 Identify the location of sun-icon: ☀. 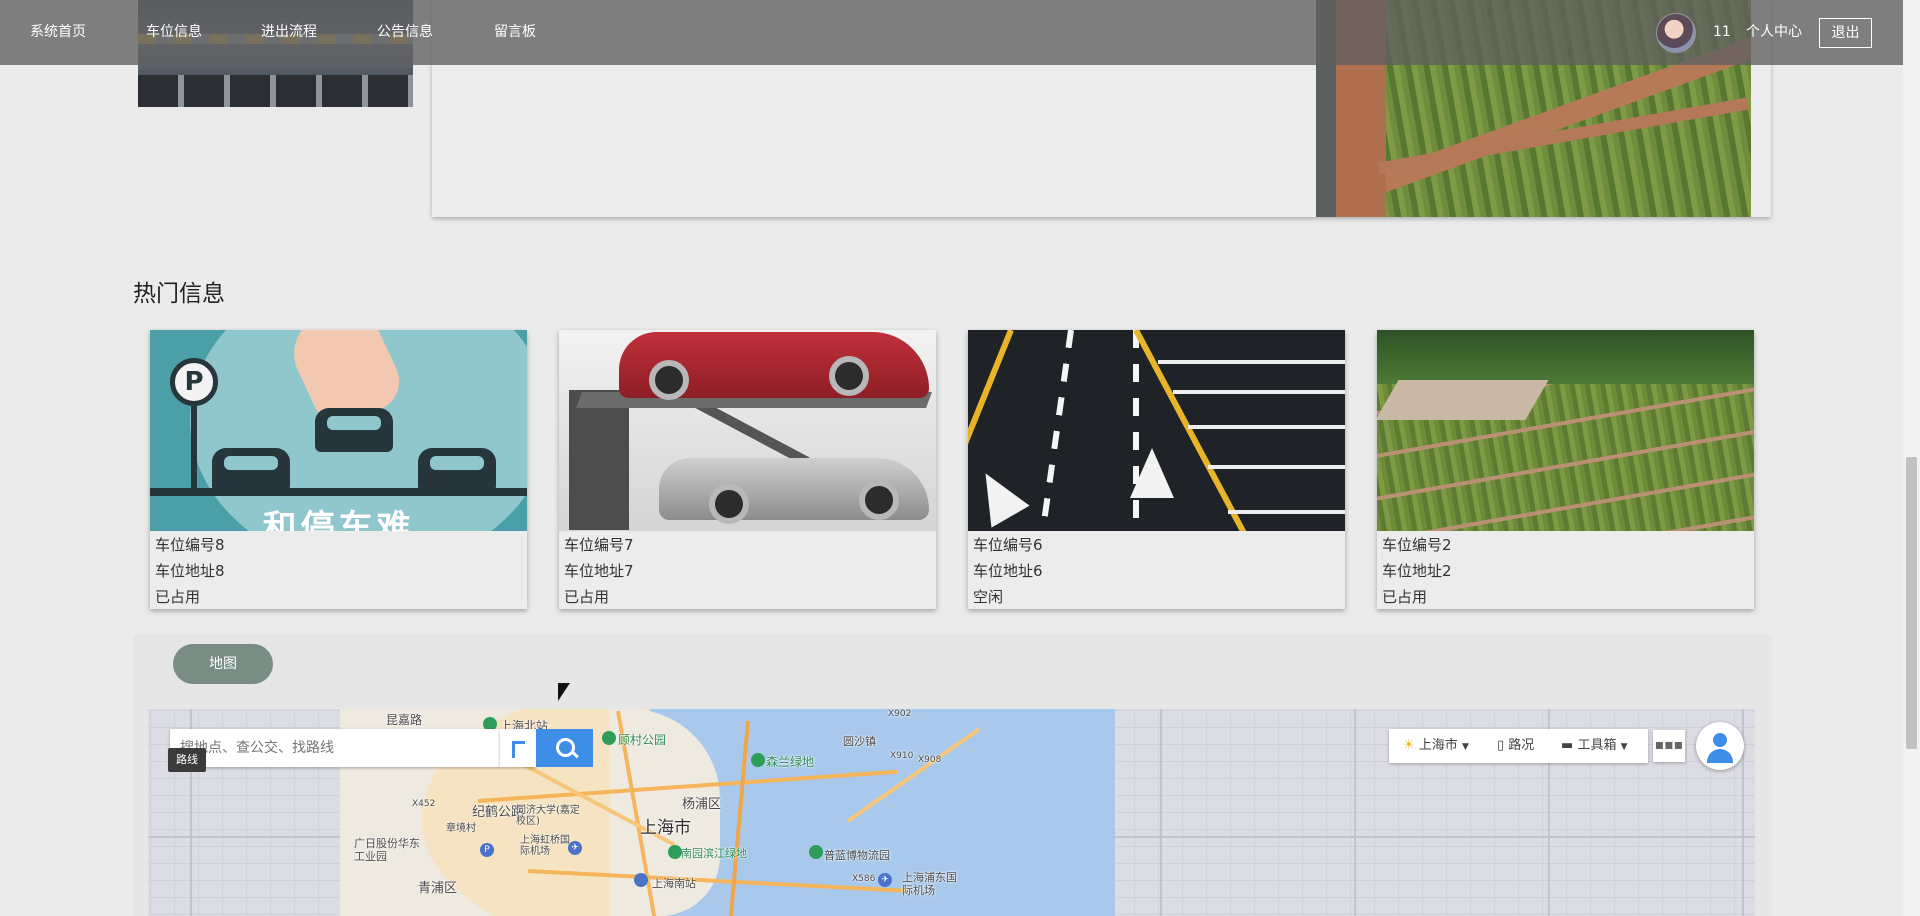
(1409, 745).